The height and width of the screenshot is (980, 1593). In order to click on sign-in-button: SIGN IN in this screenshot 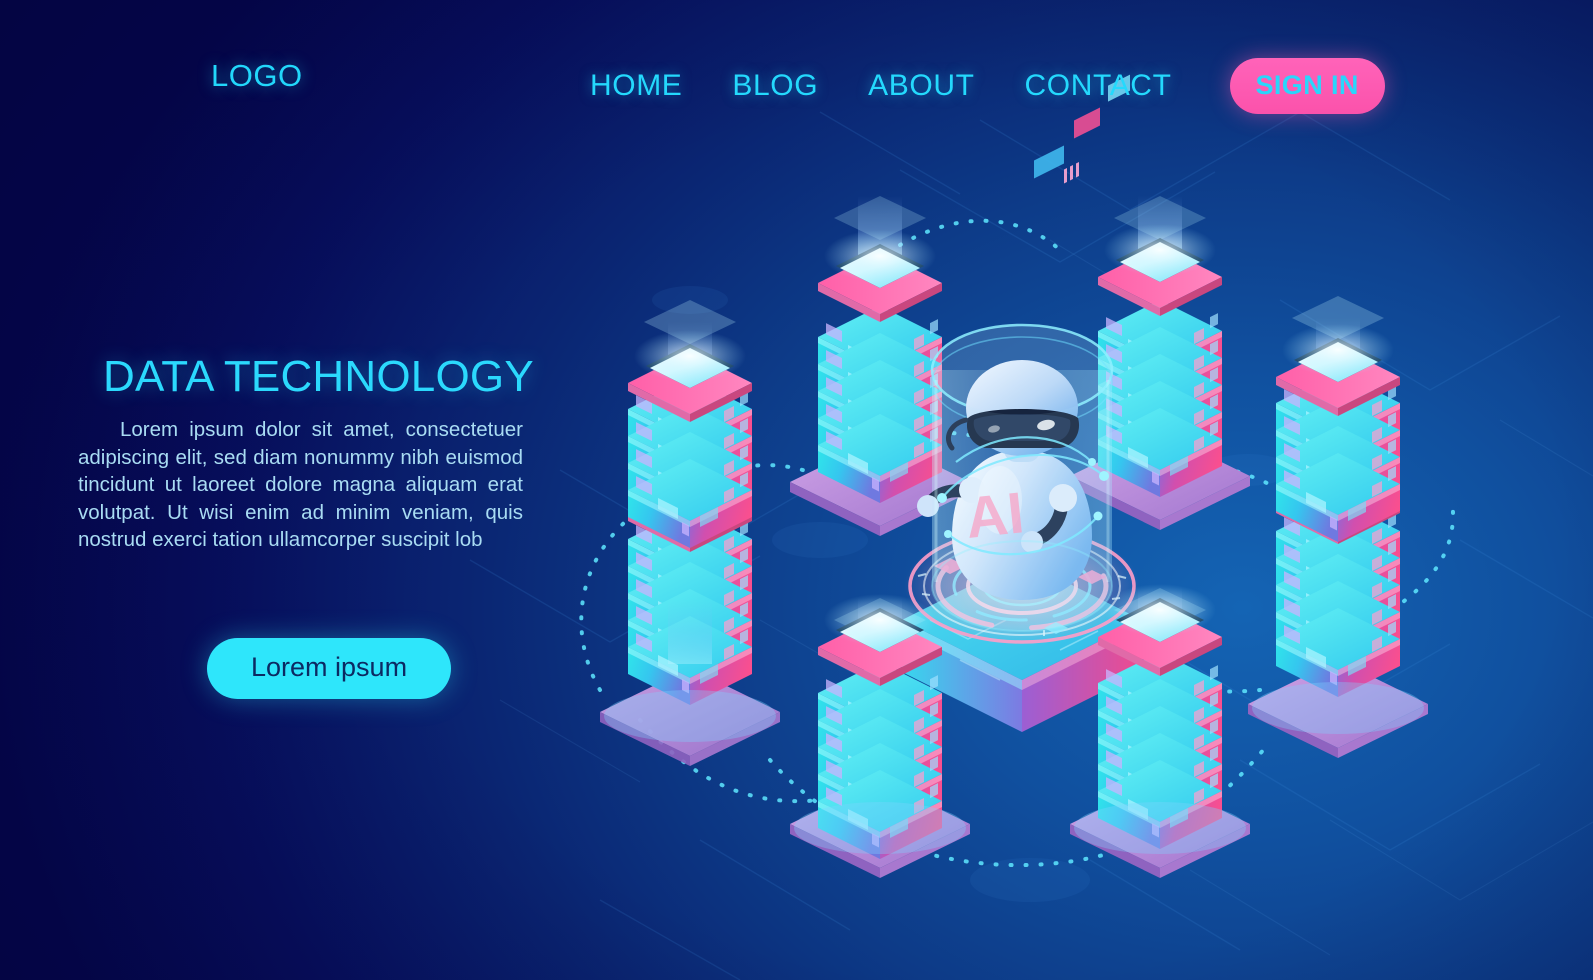, I will do `click(1307, 86)`.